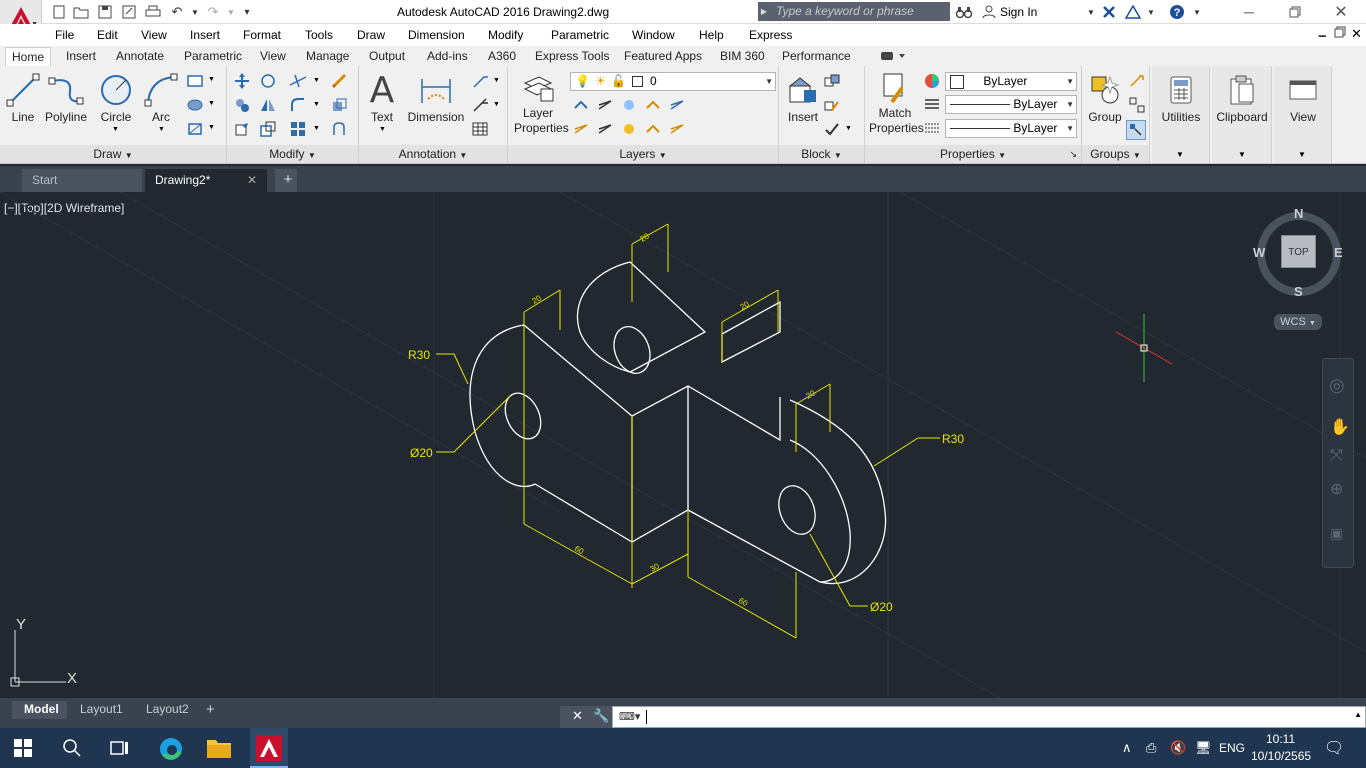 This screenshot has width=1366, height=768. What do you see at coordinates (120, 749) in the screenshot?
I see `task-view-icon` at bounding box center [120, 749].